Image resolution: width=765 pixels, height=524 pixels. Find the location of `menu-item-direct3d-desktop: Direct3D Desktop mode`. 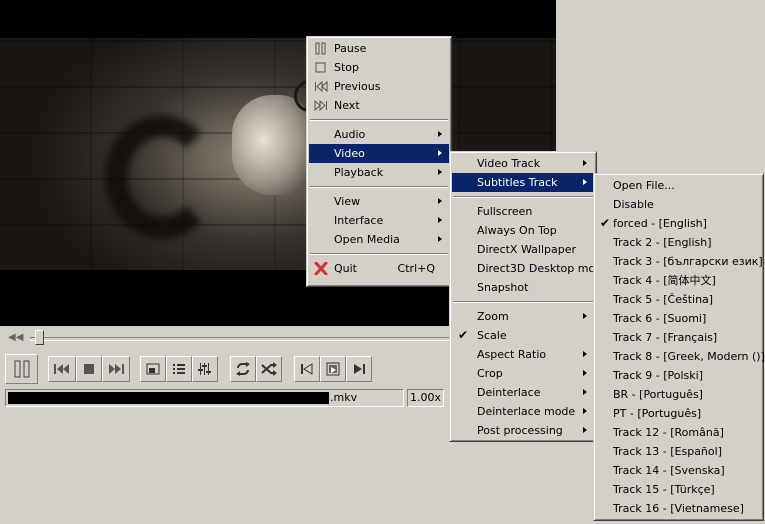

menu-item-direct3d-desktop: Direct3D Desktop mode is located at coordinates (530, 268).